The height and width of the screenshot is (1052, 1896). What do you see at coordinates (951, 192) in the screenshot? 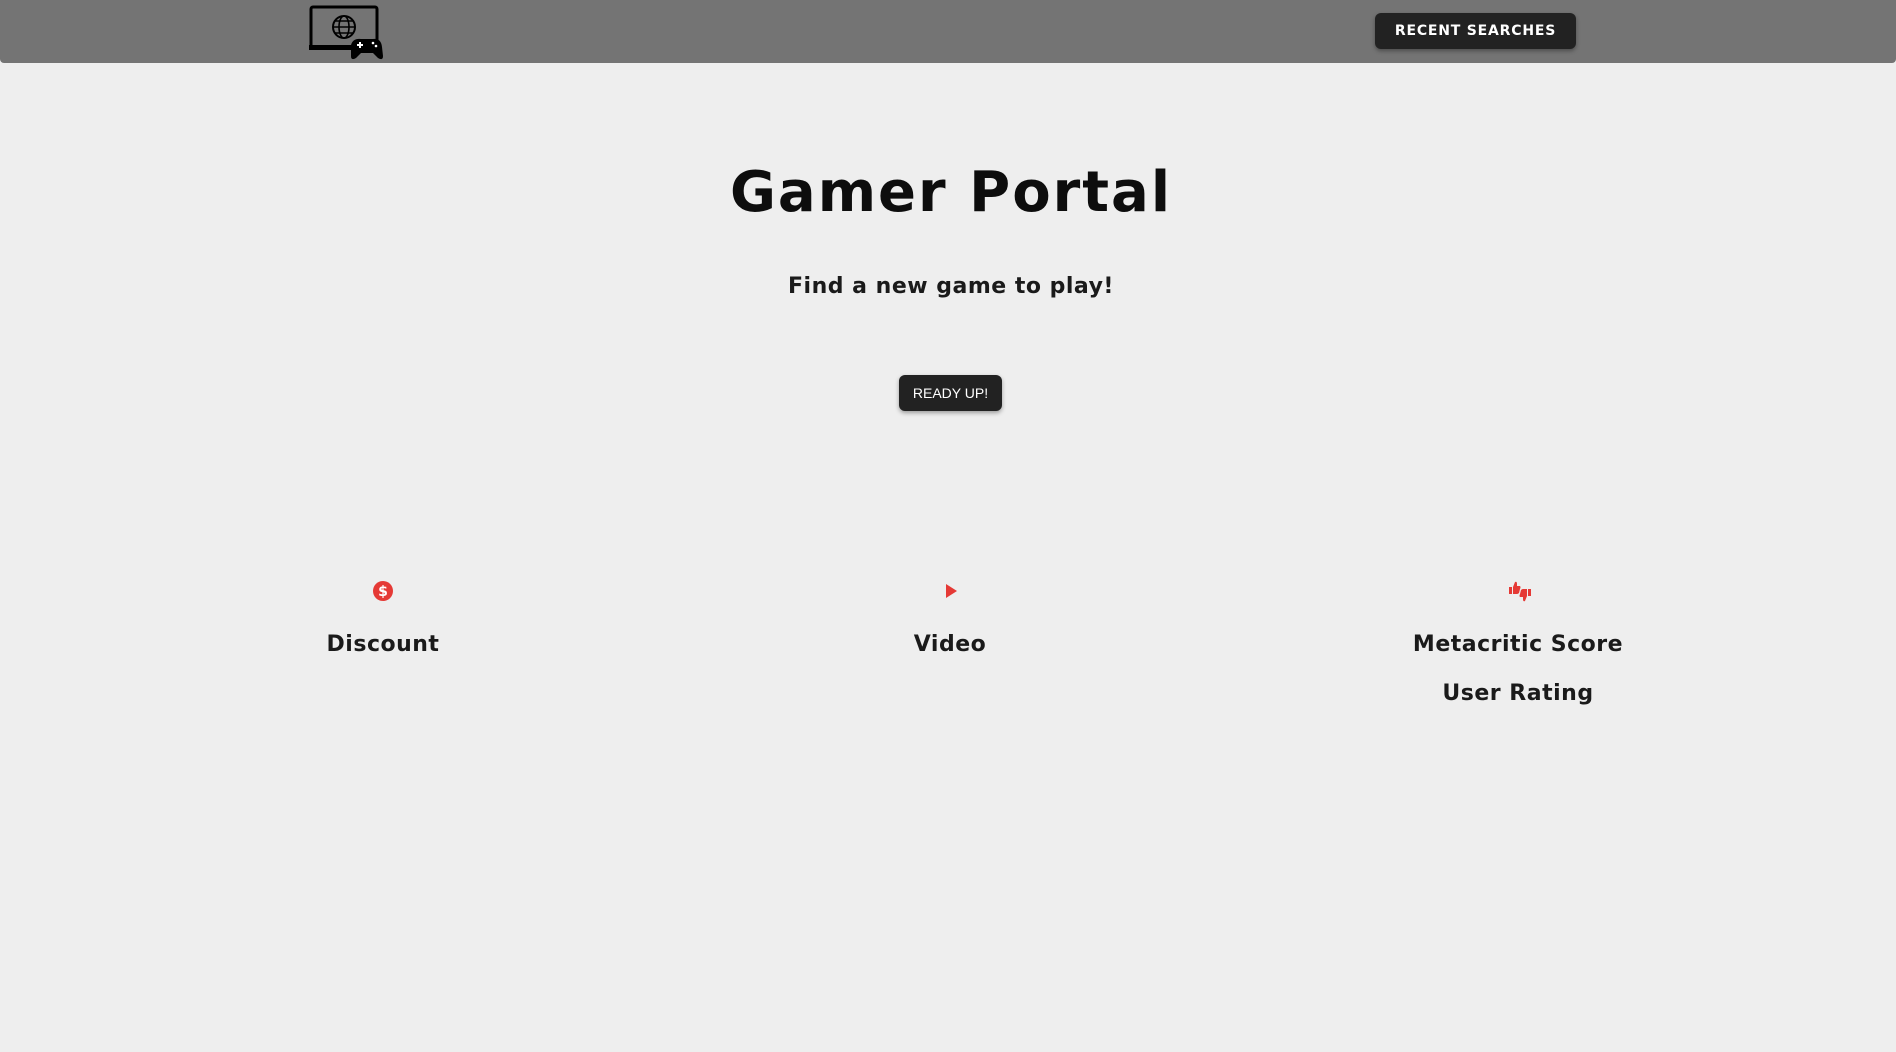
I see `page-title: Gamer Portal` at bounding box center [951, 192].